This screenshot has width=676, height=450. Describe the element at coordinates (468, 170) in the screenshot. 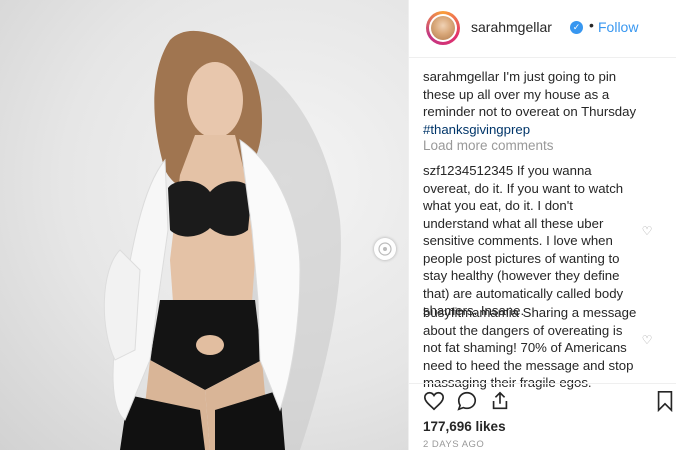

I see `comment-username: szf1234512345` at that location.